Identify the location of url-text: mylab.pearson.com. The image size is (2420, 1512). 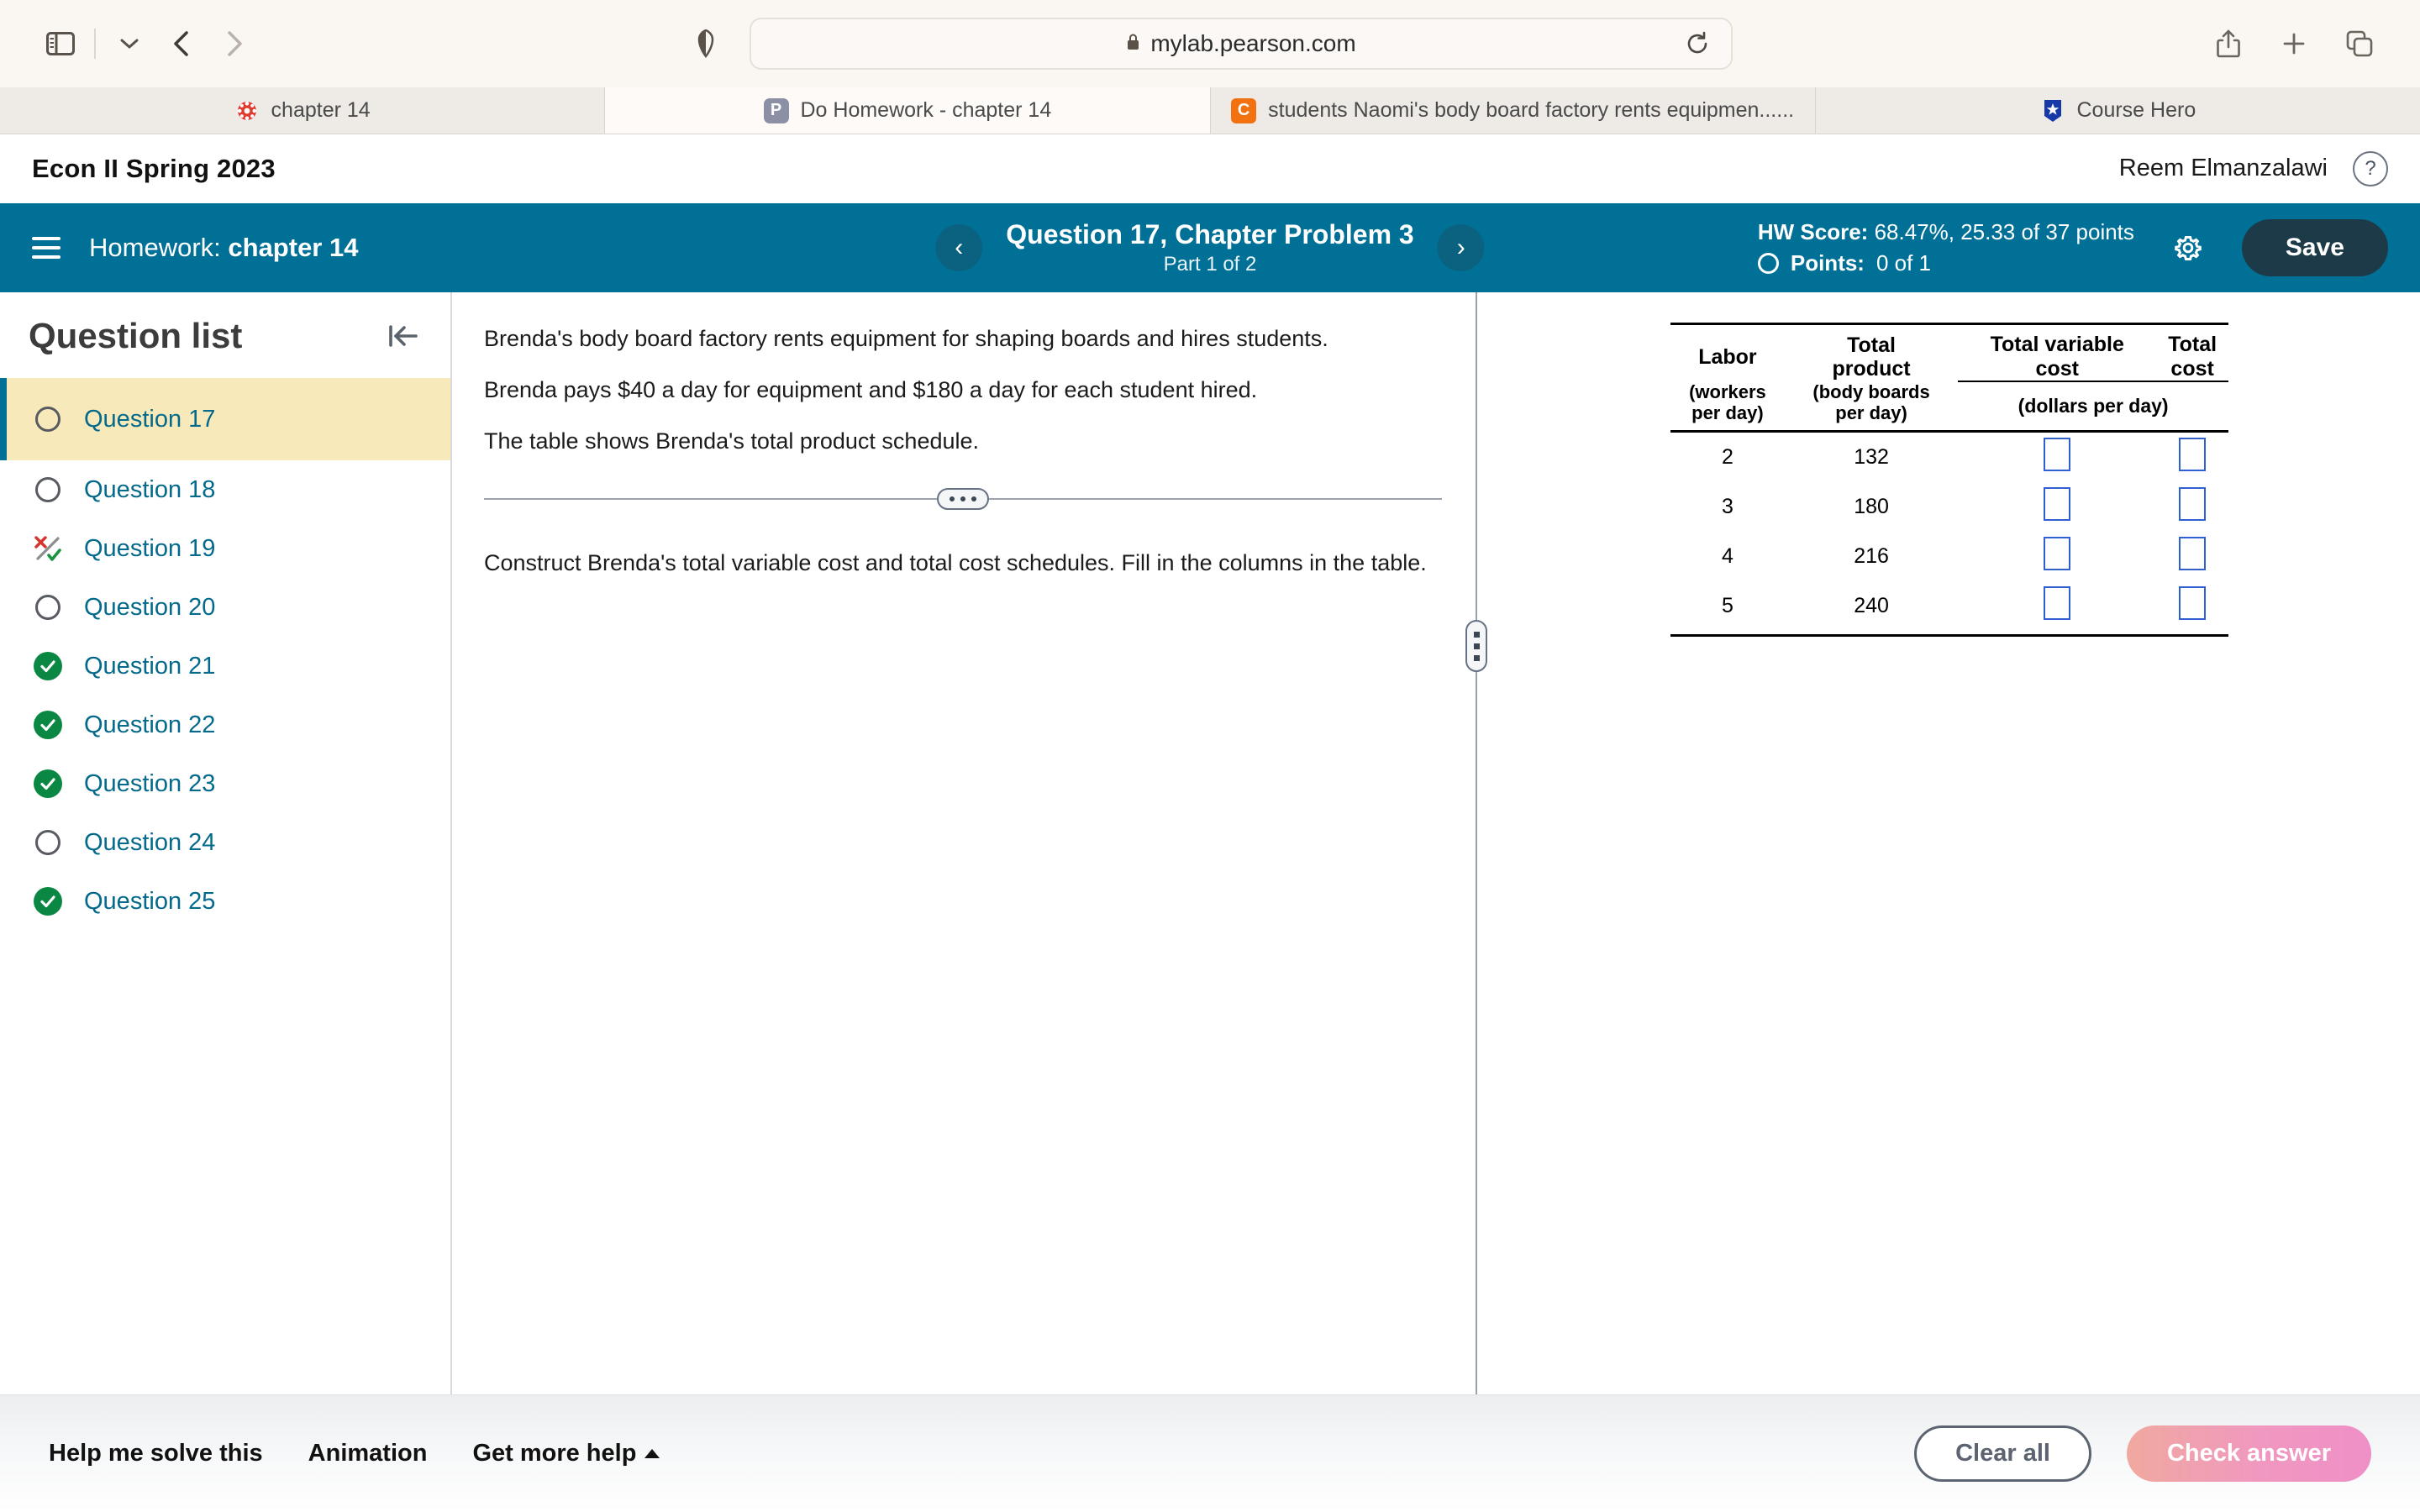
(1253, 43).